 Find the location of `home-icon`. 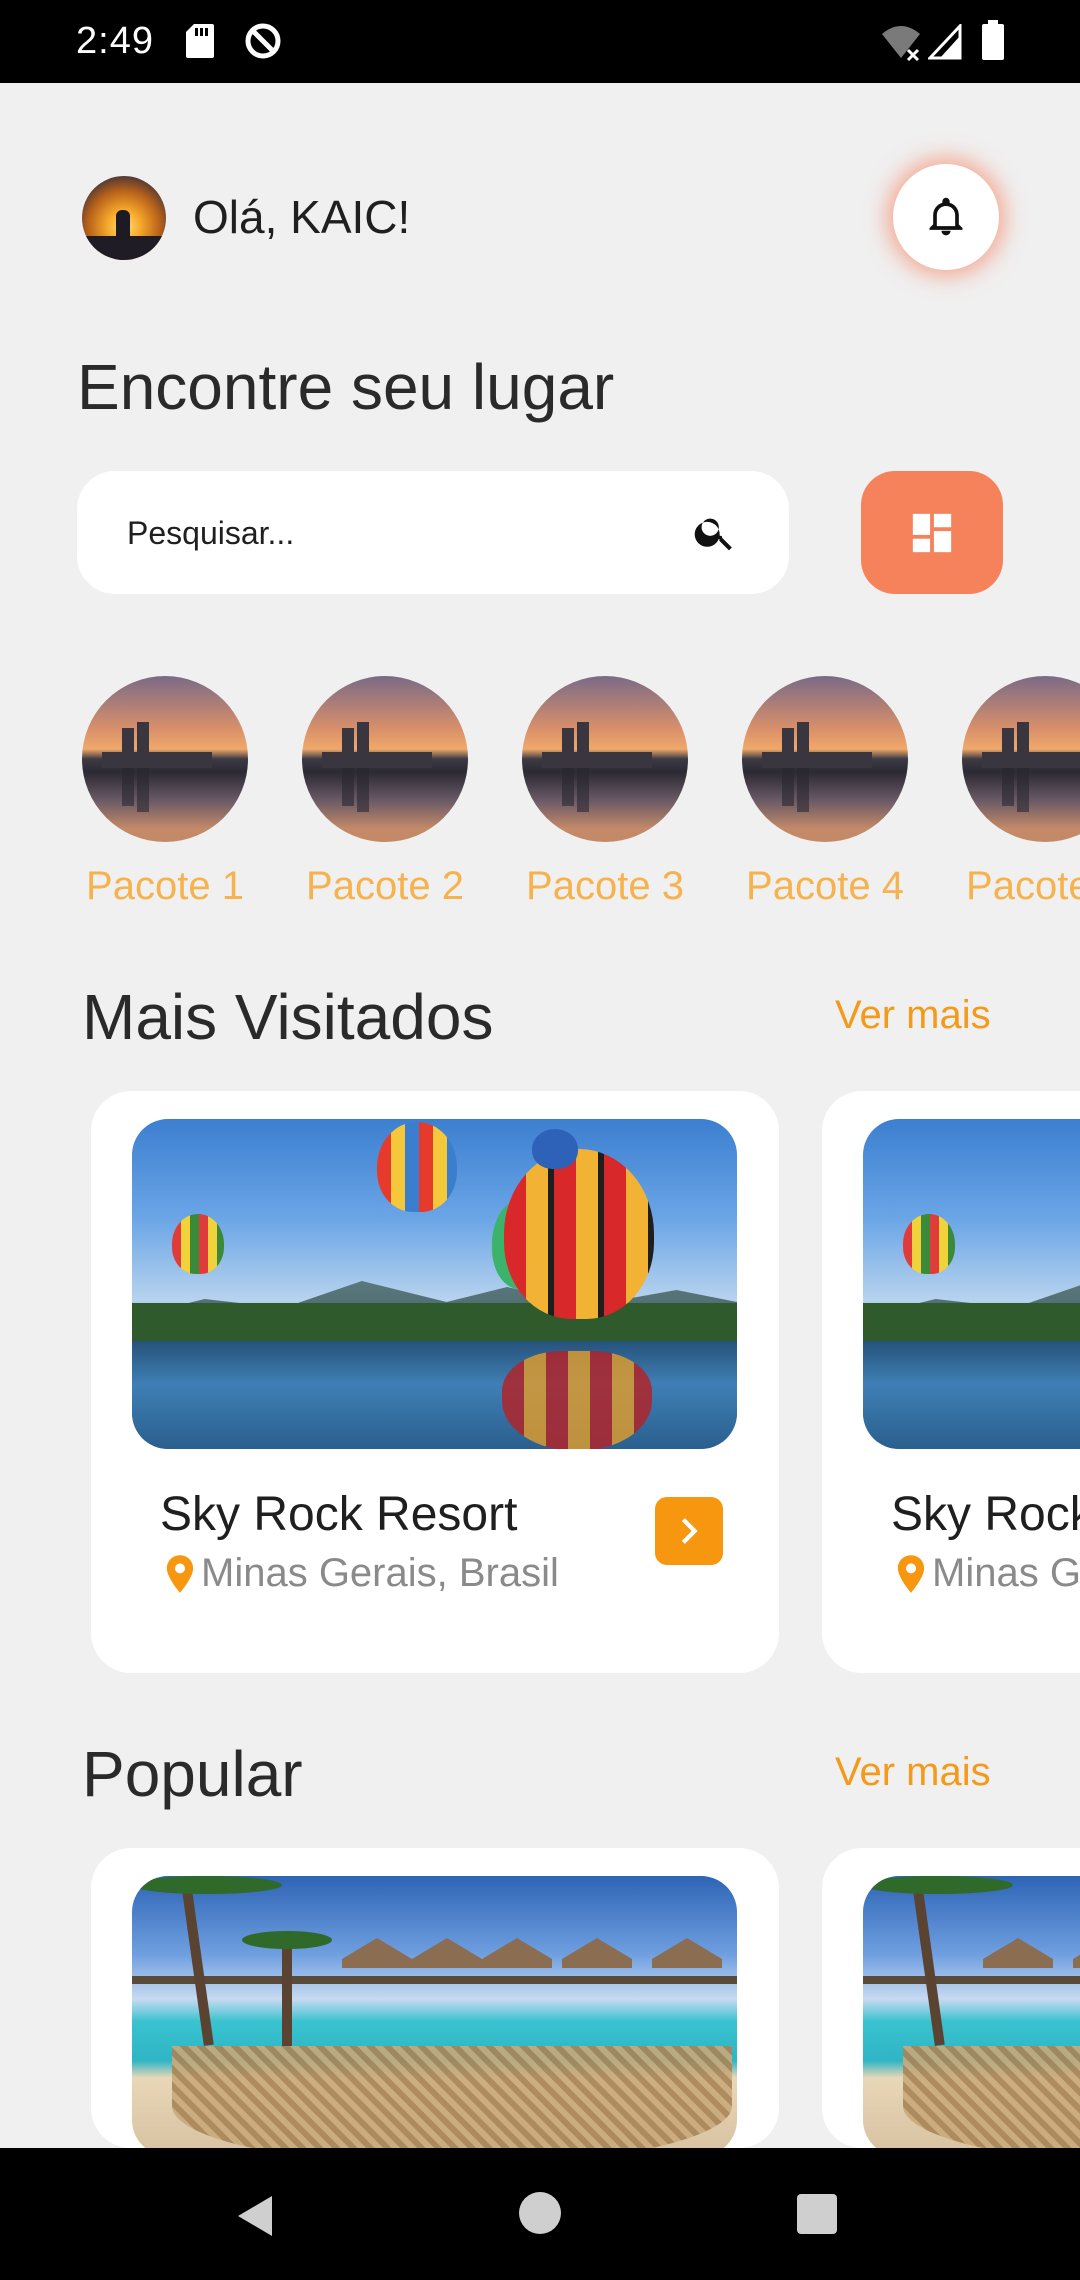

home-icon is located at coordinates (540, 2213).